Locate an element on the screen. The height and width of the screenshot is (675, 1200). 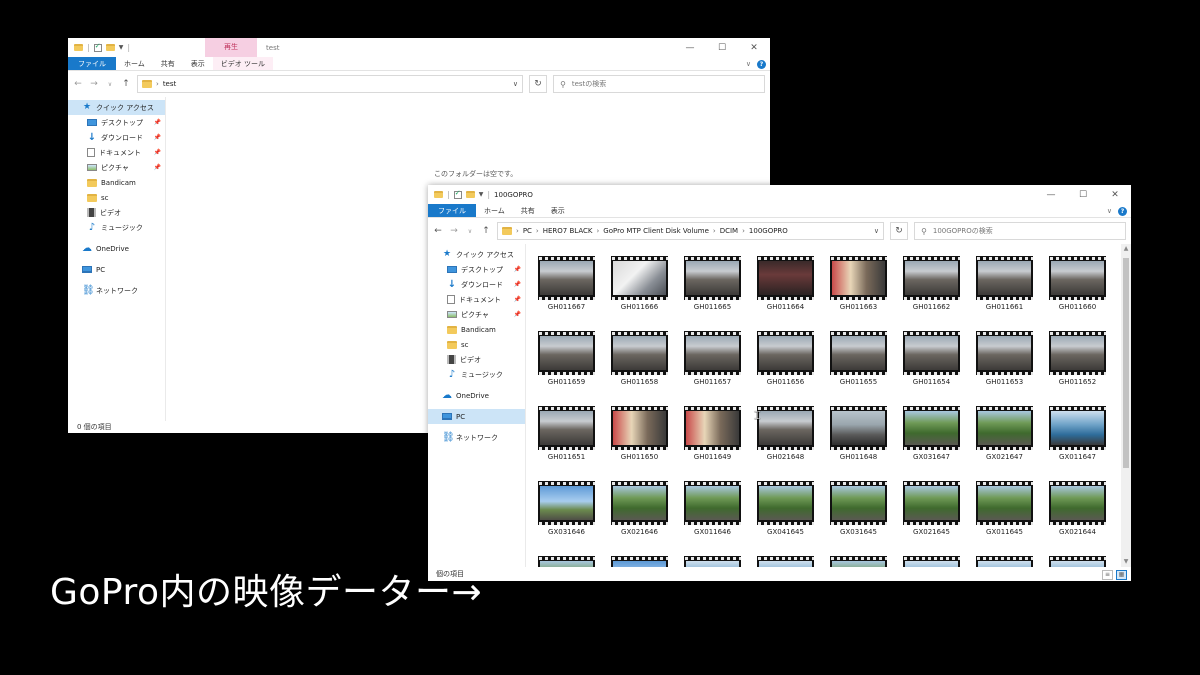
sidebar-item-downloads: ↓ ダウンロード 📌 is located at coordinates (476, 284).